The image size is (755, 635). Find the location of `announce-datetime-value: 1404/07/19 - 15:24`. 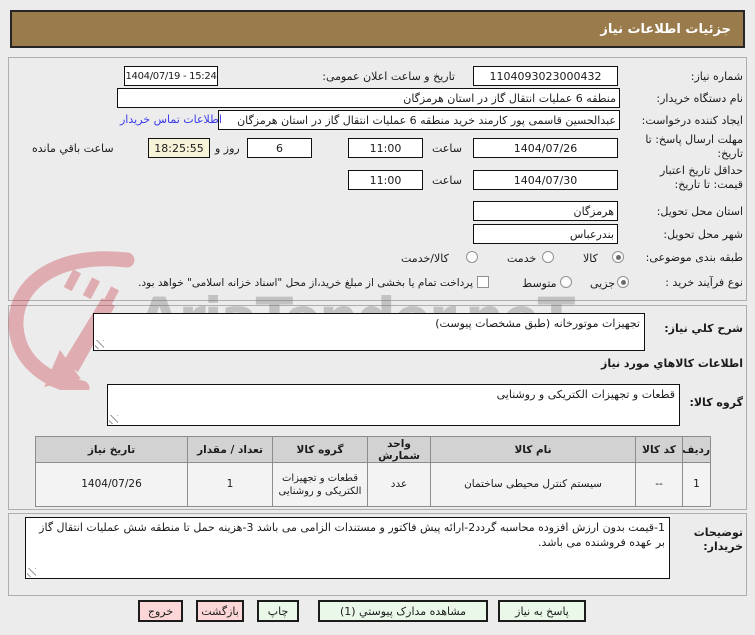

announce-datetime-value: 1404/07/19 - 15:24 is located at coordinates (171, 76).